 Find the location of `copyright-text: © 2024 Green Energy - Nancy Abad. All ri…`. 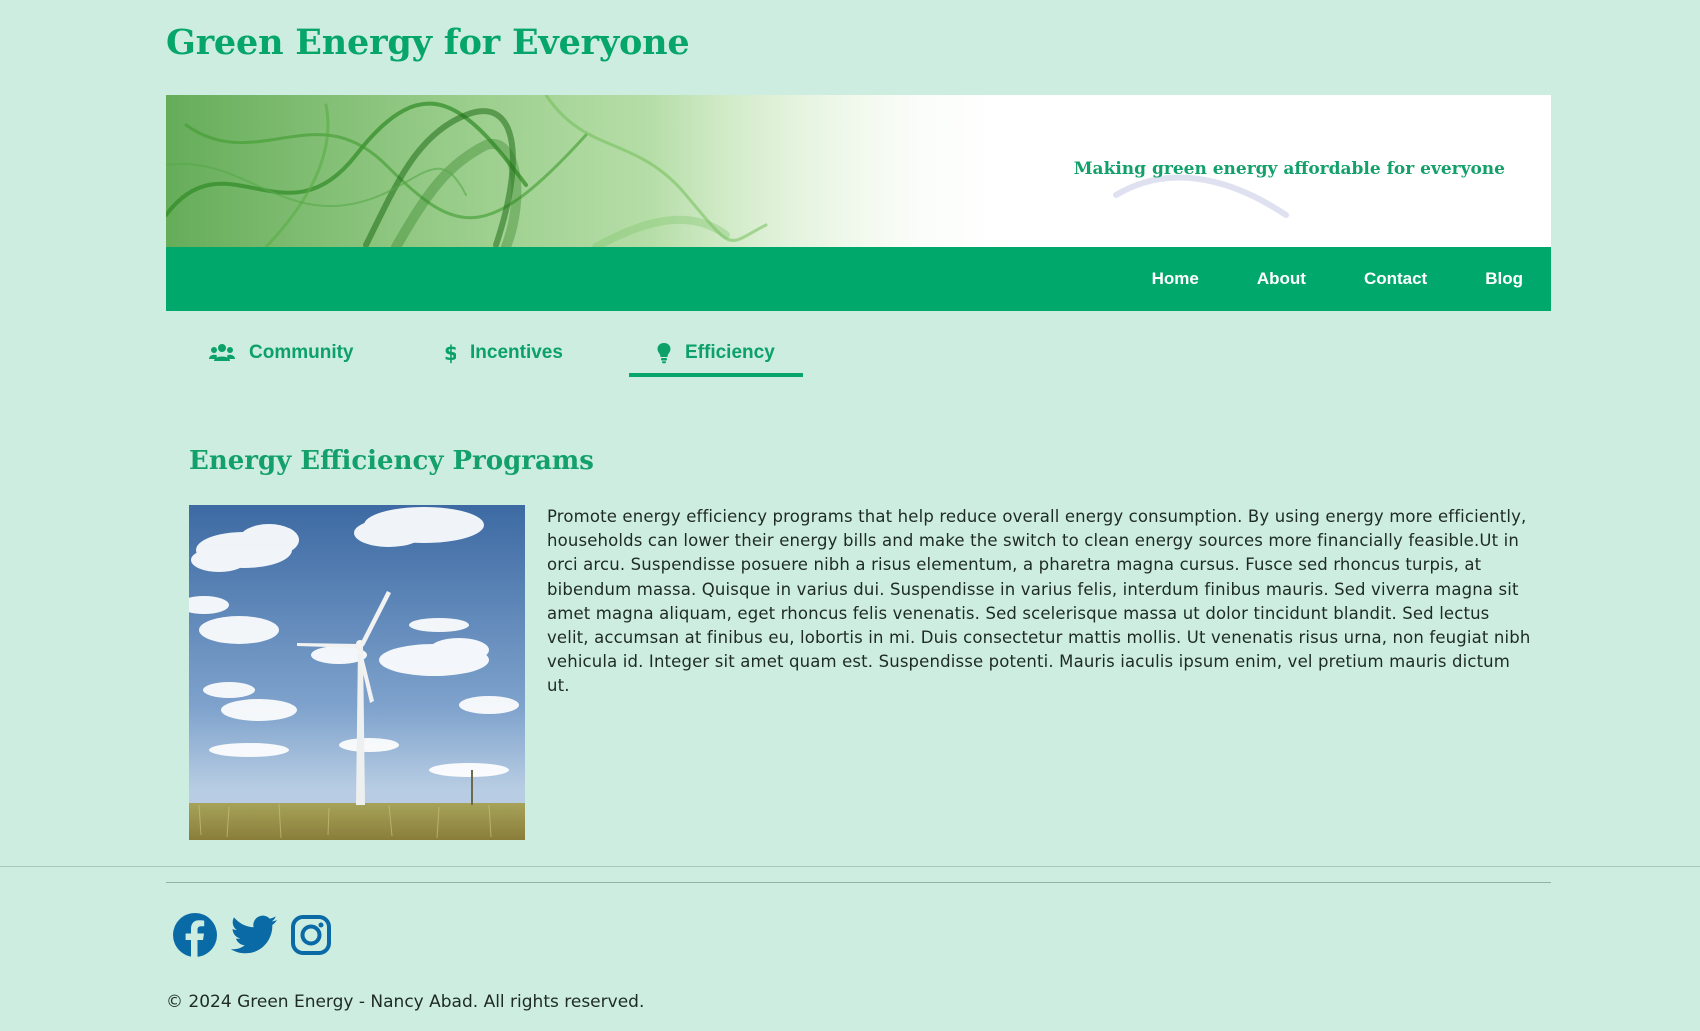

copyright-text: © 2024 Green Energy - Nancy Abad. All ri… is located at coordinates (405, 1002).